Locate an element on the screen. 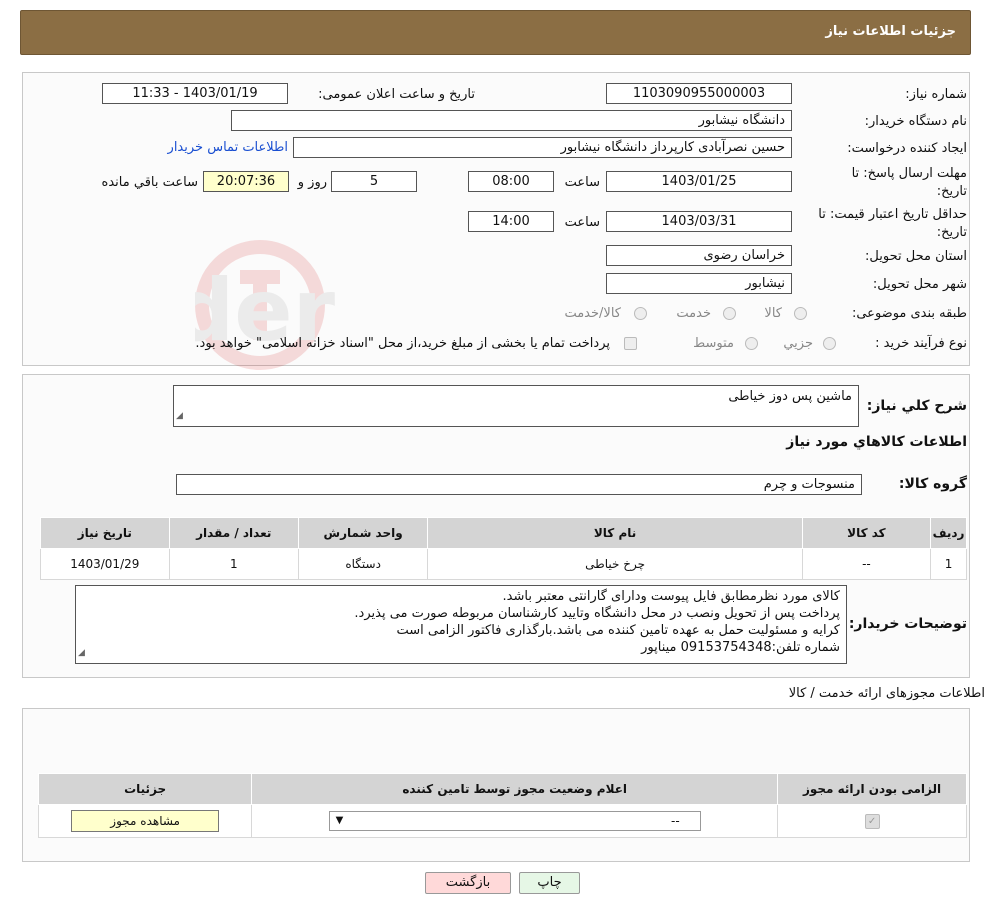 Image resolution: width=985 pixels, height=915 pixels. cell-license-required: ✓ is located at coordinates (872, 821).